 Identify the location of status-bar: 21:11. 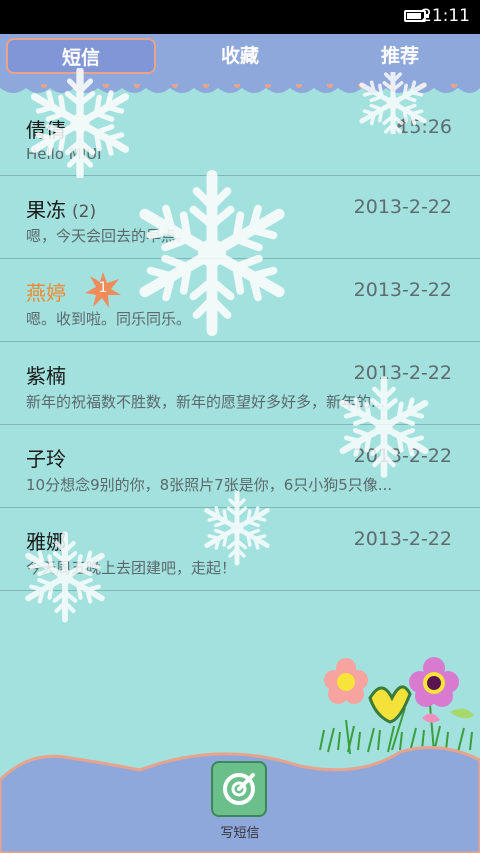
(240, 17).